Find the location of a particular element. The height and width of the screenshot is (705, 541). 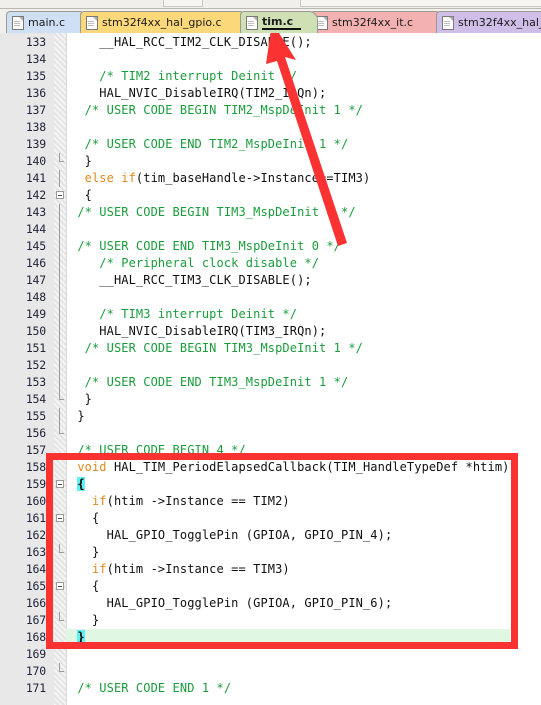

code-line: 149 /* TIM3 interrupt Deinit */ is located at coordinates (270, 314).